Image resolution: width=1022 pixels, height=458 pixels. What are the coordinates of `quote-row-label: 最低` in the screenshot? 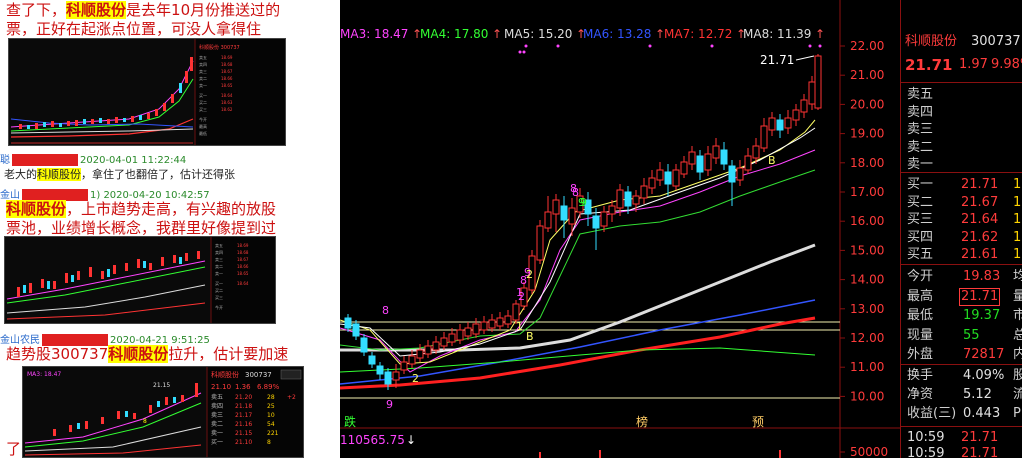 It's located at (920, 315).